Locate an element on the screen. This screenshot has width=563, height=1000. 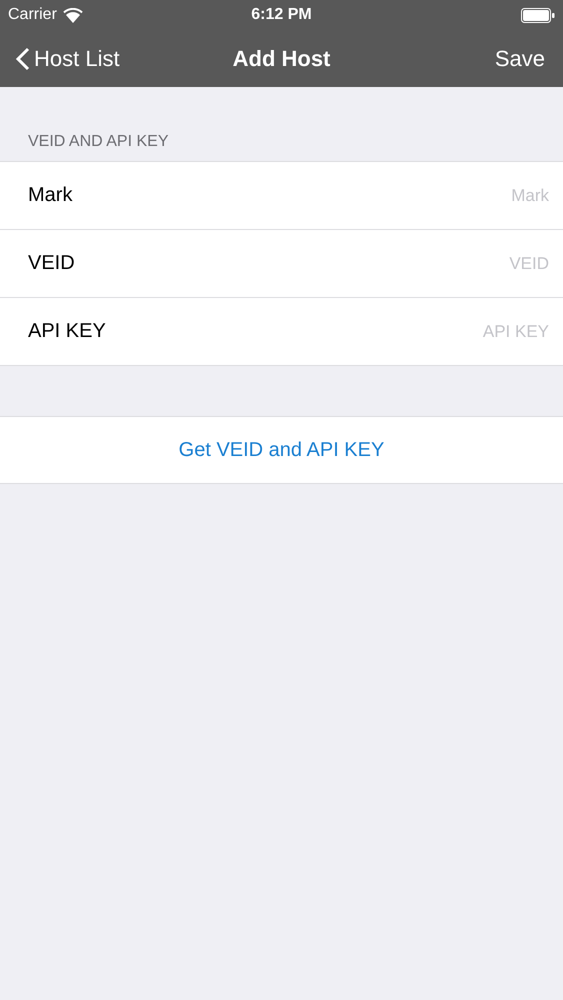
field-label: VEID is located at coordinates (51, 263).